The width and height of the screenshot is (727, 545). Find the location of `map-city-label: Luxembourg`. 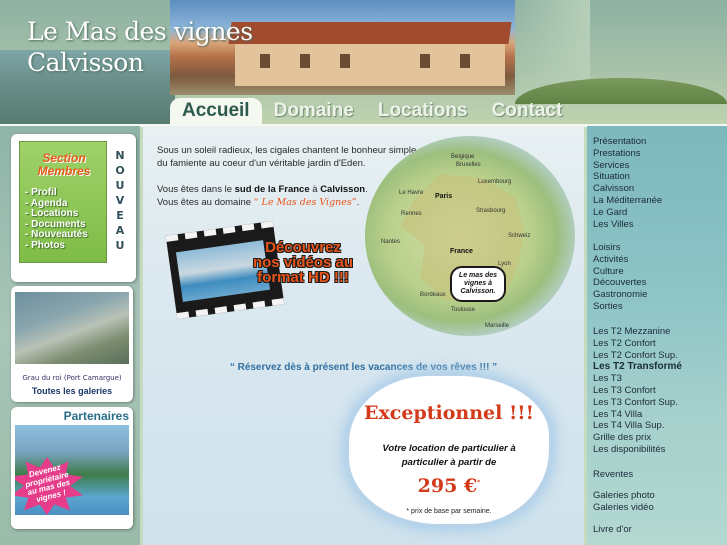

map-city-label: Luxembourg is located at coordinates (495, 182).